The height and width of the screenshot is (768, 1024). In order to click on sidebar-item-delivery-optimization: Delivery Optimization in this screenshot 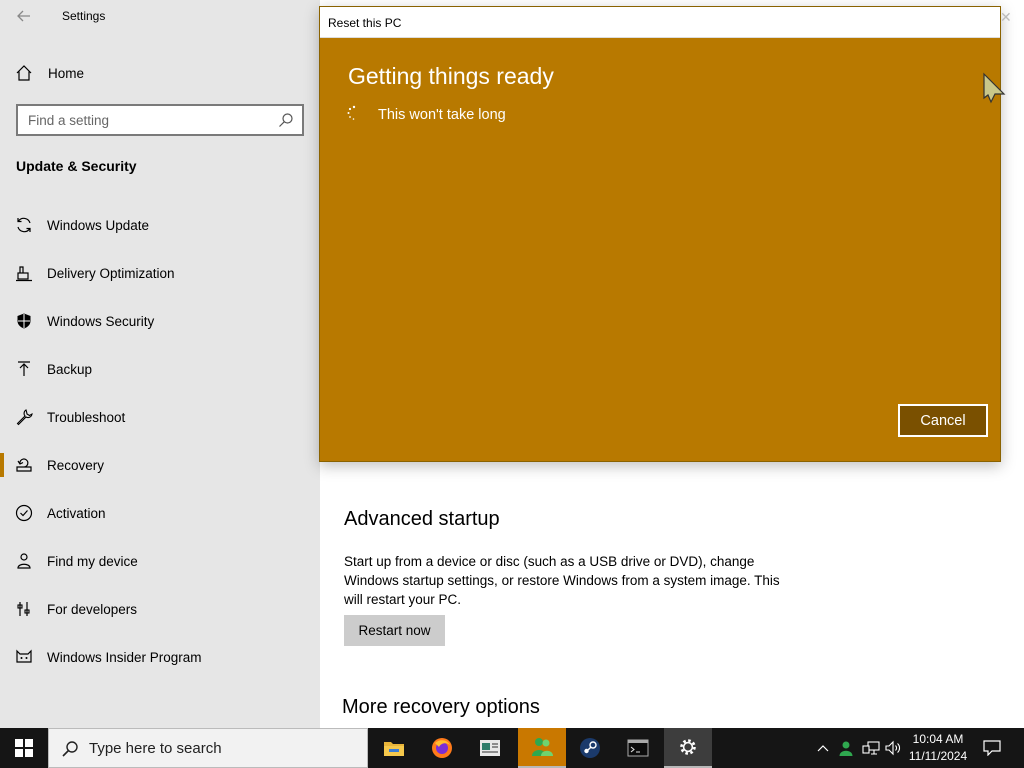, I will do `click(160, 273)`.